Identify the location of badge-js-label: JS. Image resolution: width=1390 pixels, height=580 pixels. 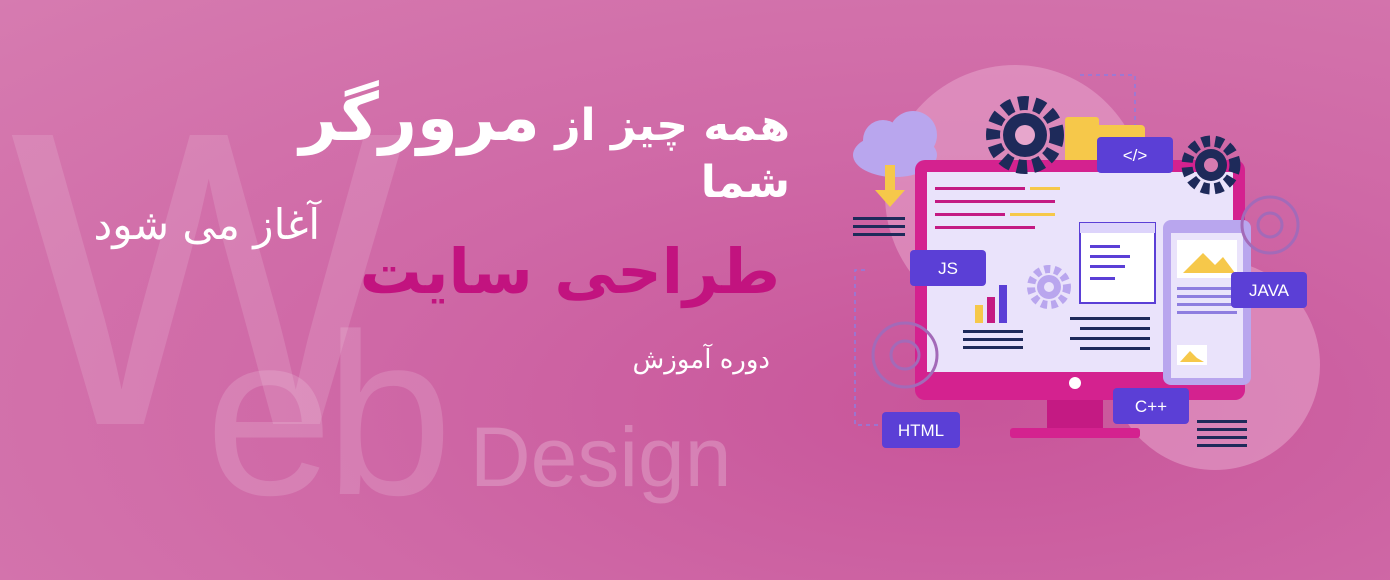
(948, 268).